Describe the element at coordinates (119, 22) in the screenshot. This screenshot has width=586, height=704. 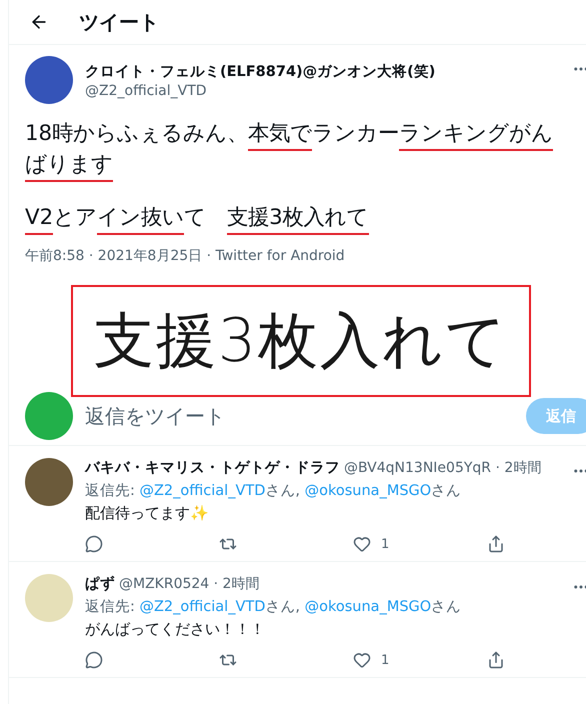
I see `page-title: ツイート` at that location.